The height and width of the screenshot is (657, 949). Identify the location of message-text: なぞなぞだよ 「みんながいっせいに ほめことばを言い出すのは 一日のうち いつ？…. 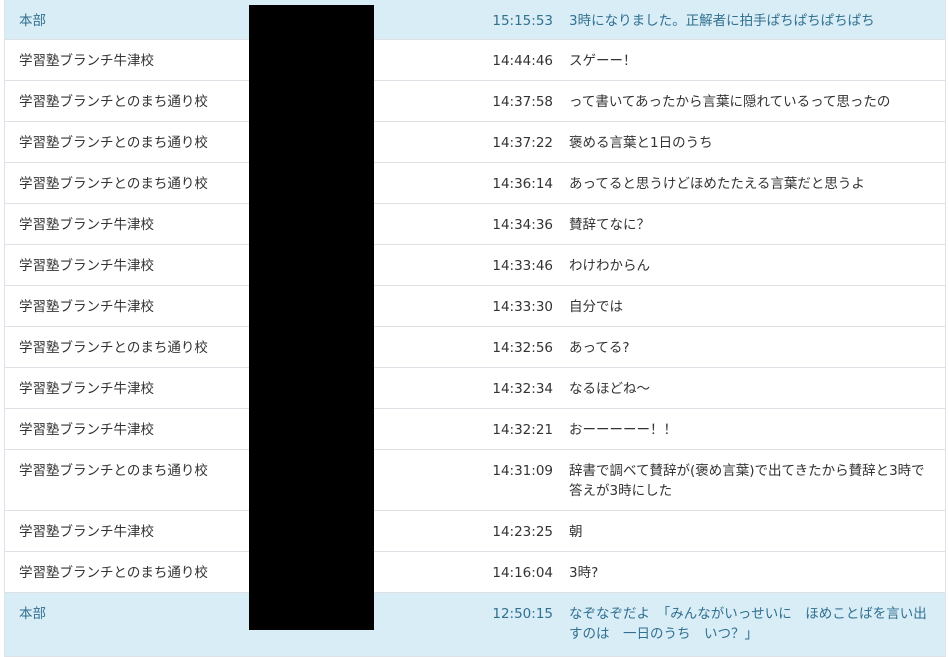
(748, 624).